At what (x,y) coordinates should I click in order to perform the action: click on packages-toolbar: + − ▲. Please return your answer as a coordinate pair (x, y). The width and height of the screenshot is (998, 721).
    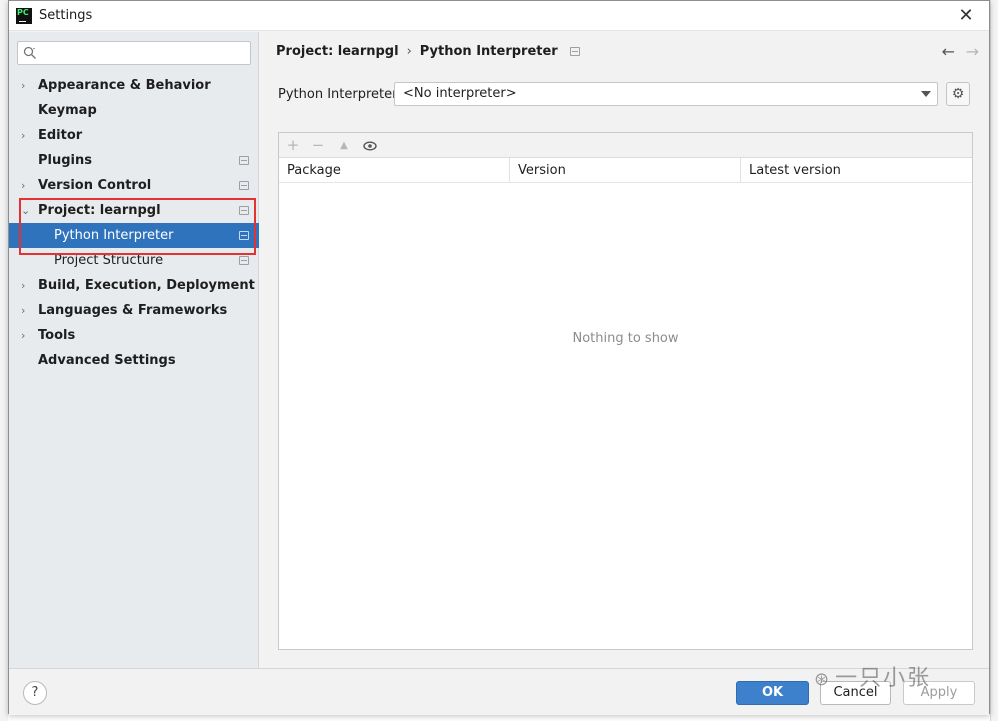
    Looking at the image, I should click on (625, 145).